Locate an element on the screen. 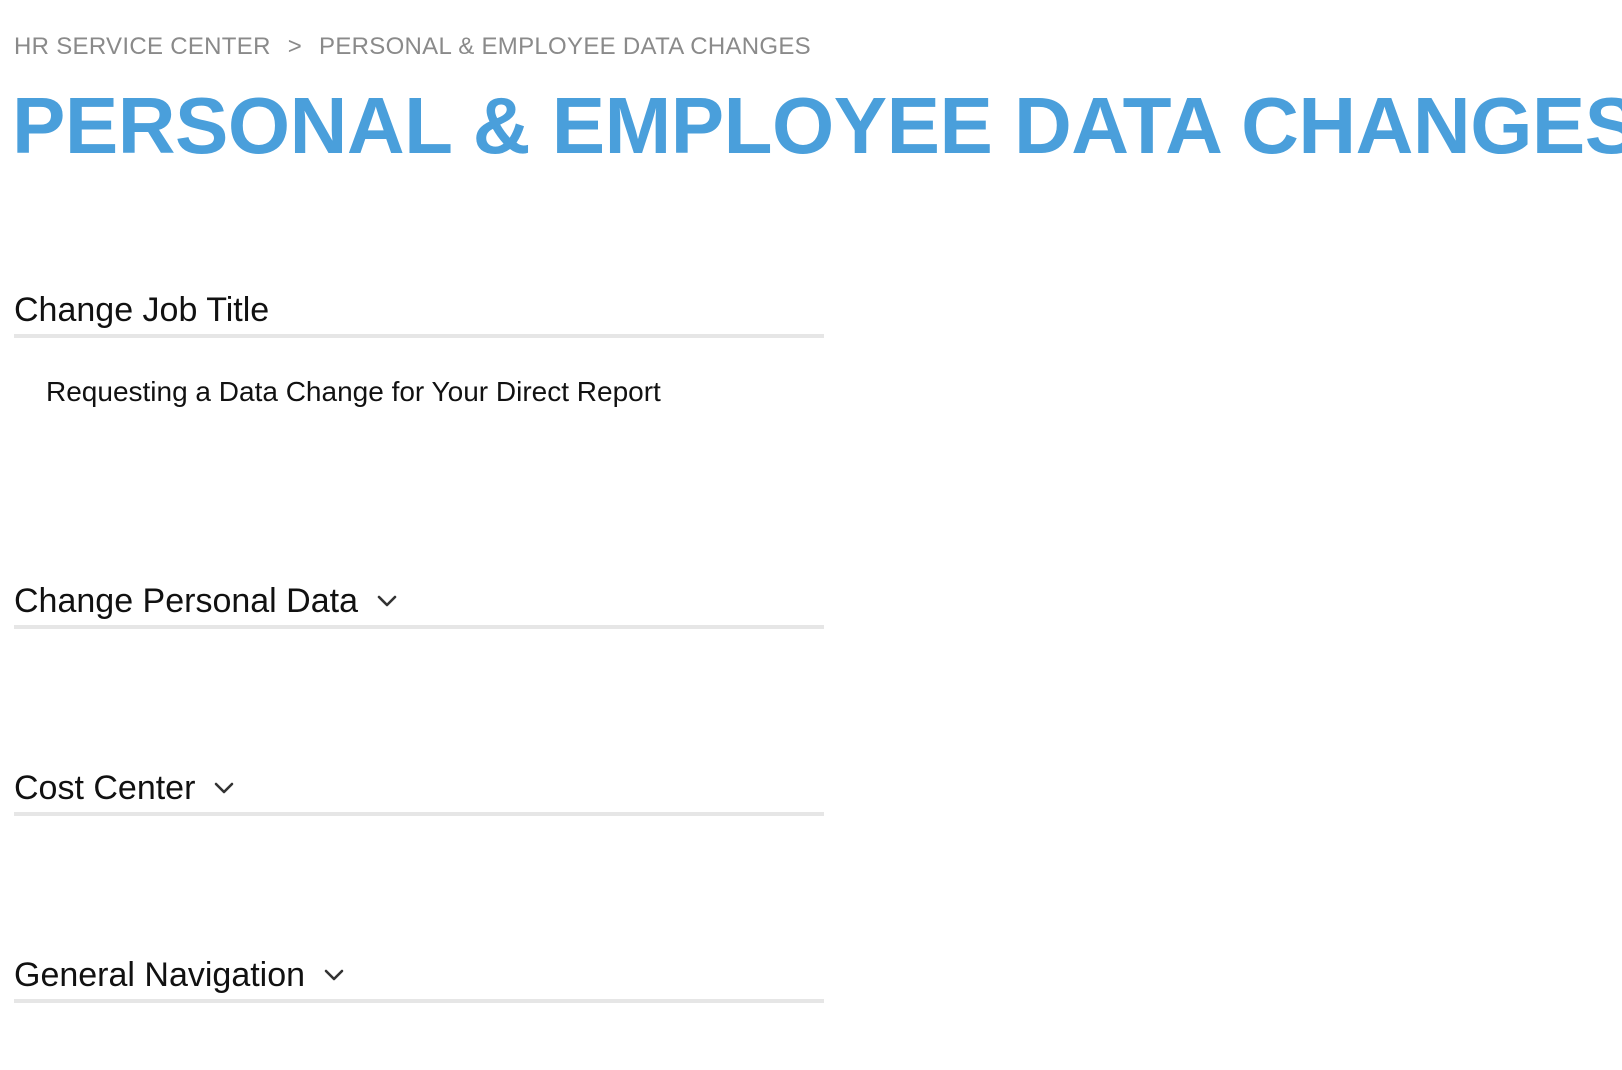 Image resolution: width=1622 pixels, height=1070 pixels. section-header-change-personal-data: Change Personal Data is located at coordinates (419, 603).